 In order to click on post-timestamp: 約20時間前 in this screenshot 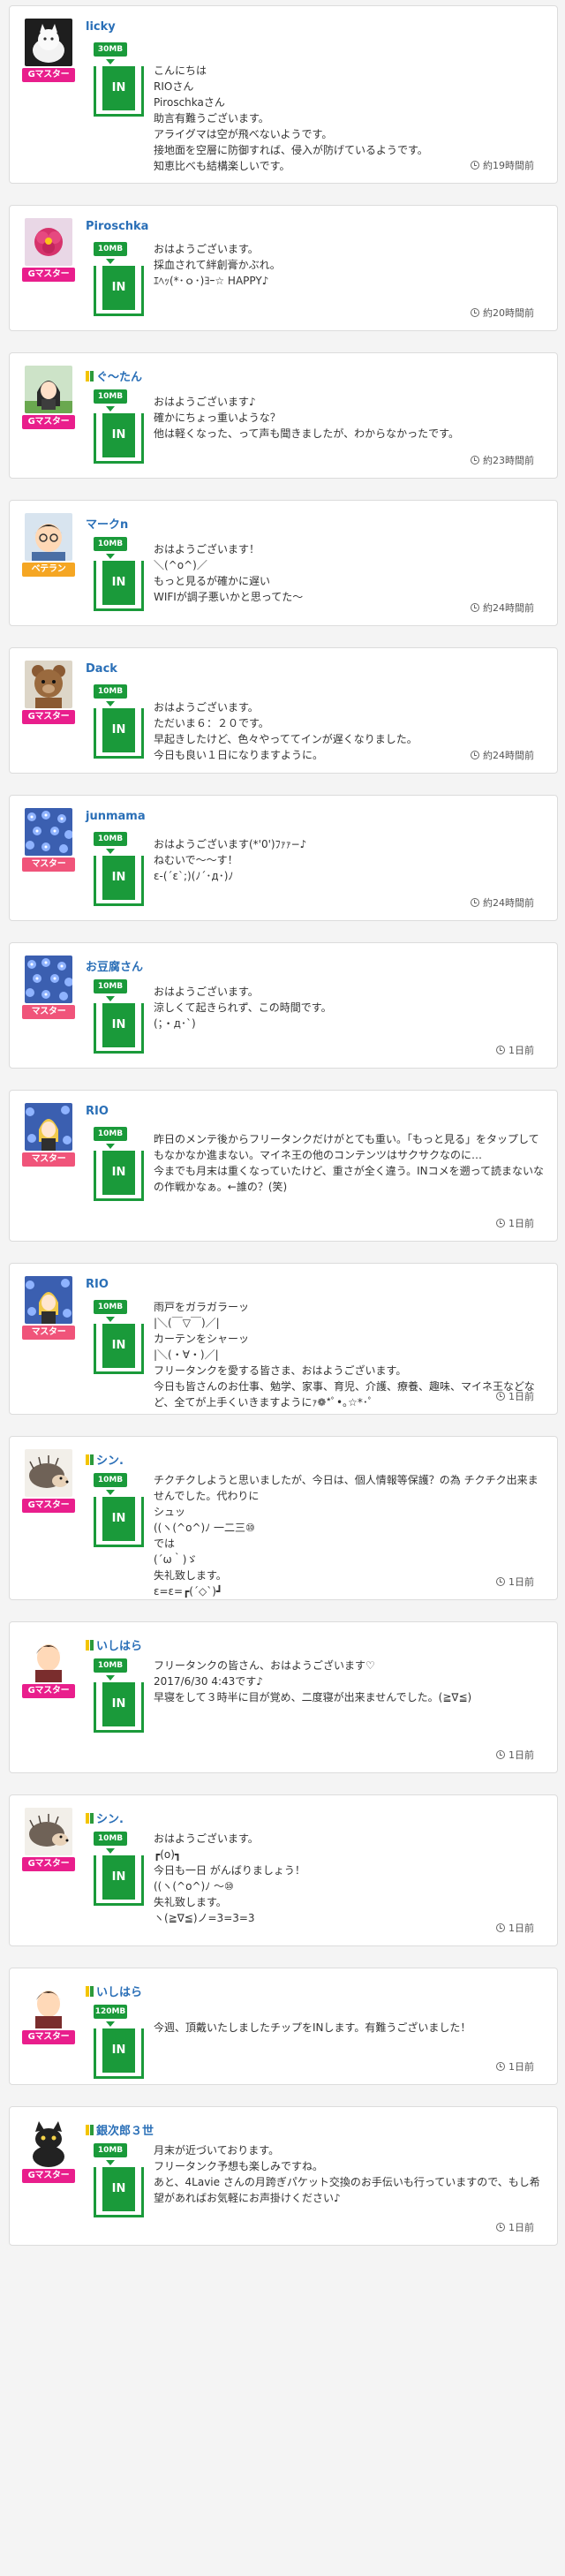, I will do `click(503, 313)`.